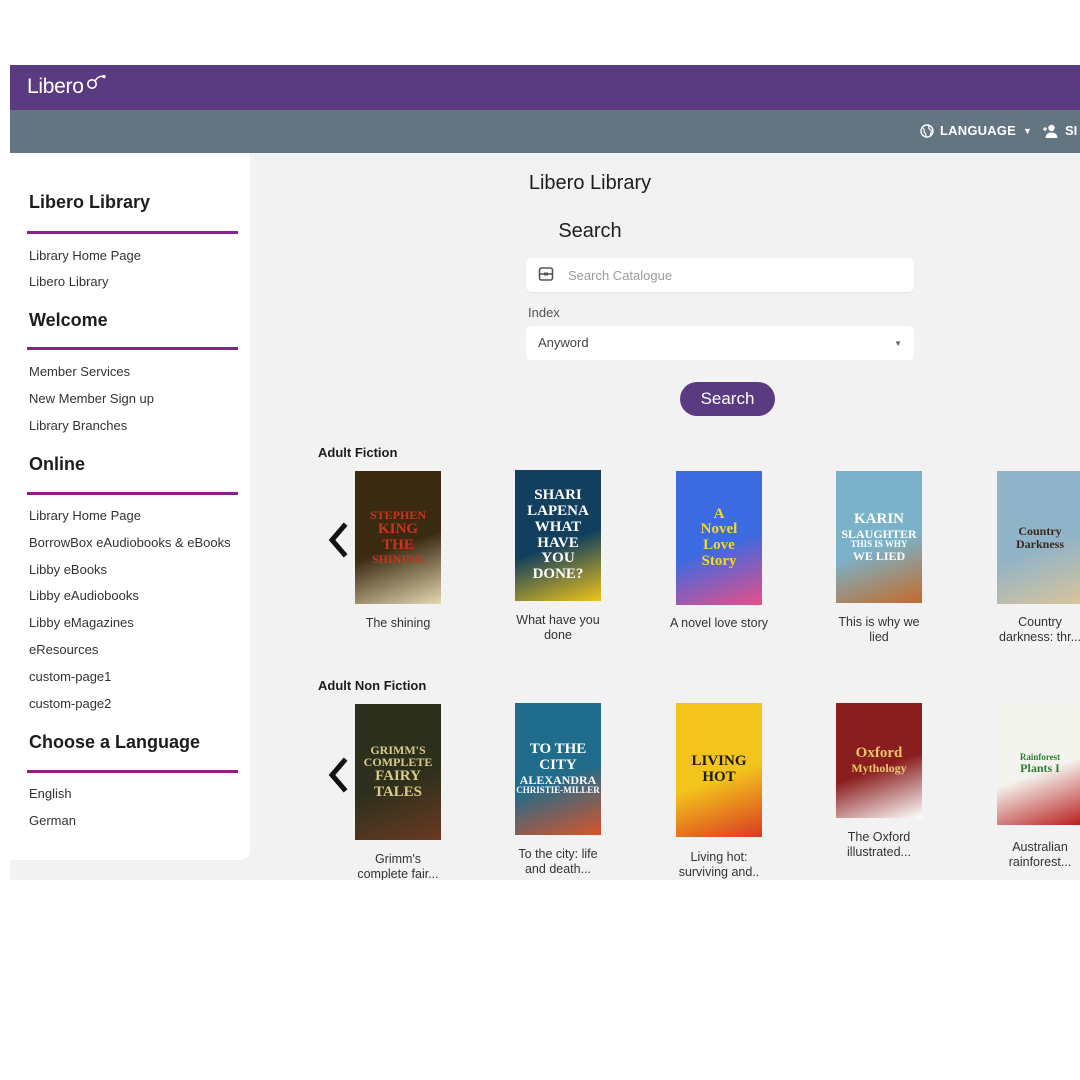 The width and height of the screenshot is (1080, 1080). I want to click on book-cover-text: KARIN, so click(878, 518).